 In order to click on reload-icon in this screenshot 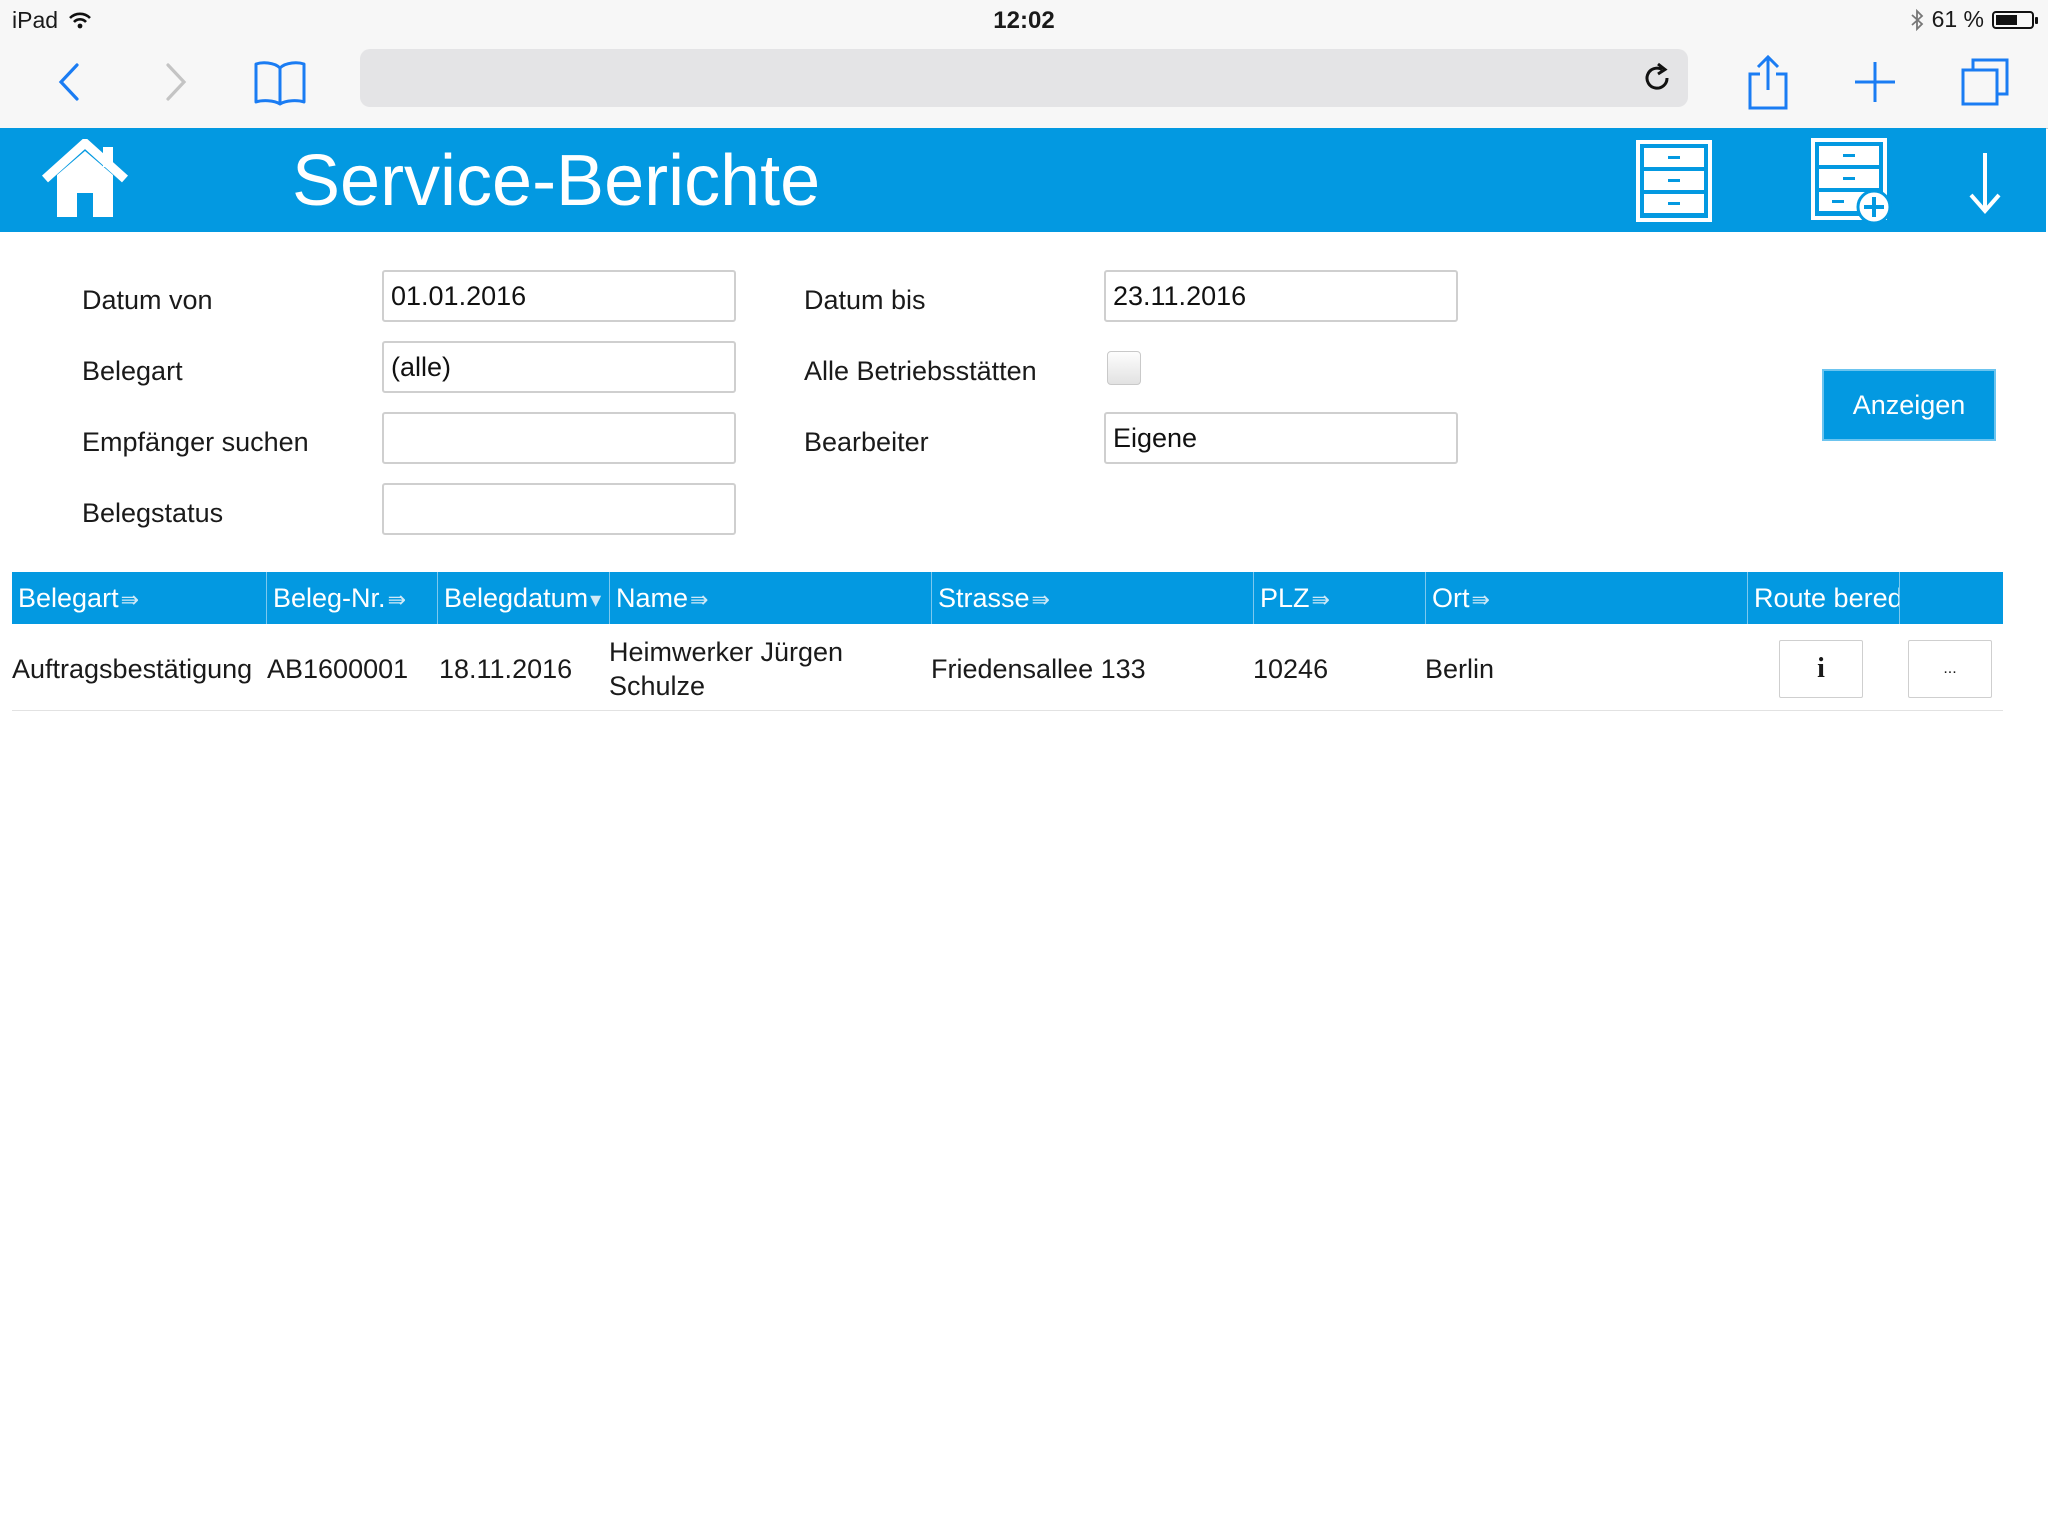, I will do `click(1657, 78)`.